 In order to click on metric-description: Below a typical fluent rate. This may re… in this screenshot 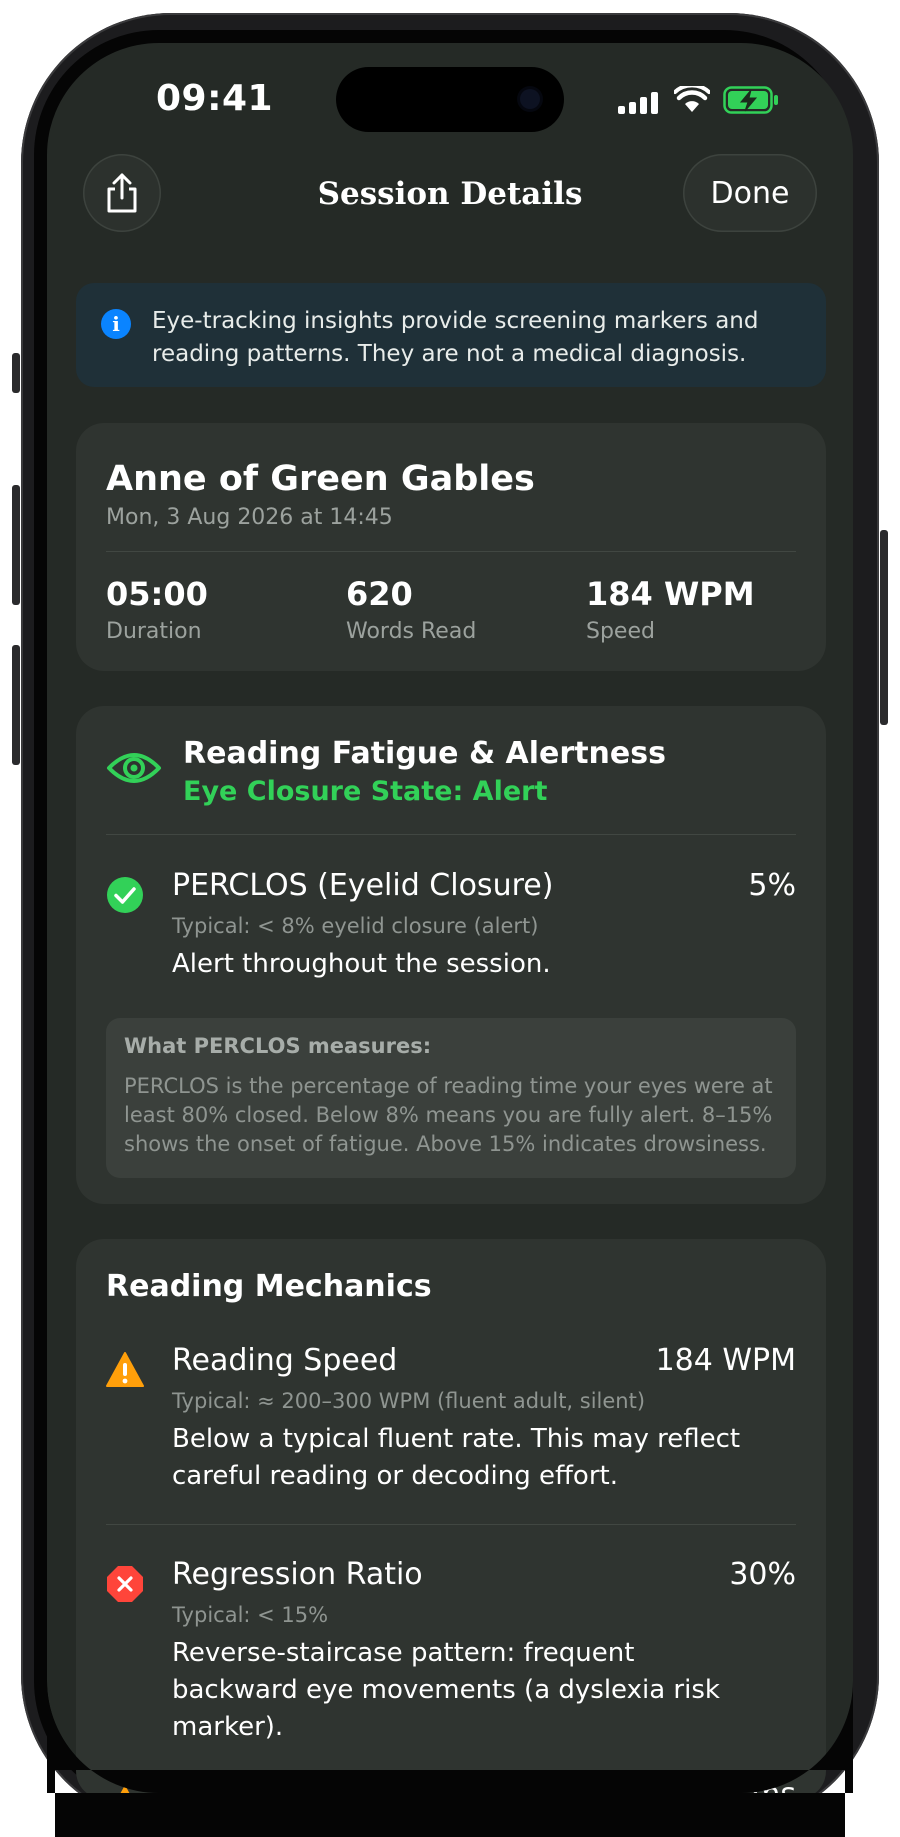, I will do `click(456, 1457)`.